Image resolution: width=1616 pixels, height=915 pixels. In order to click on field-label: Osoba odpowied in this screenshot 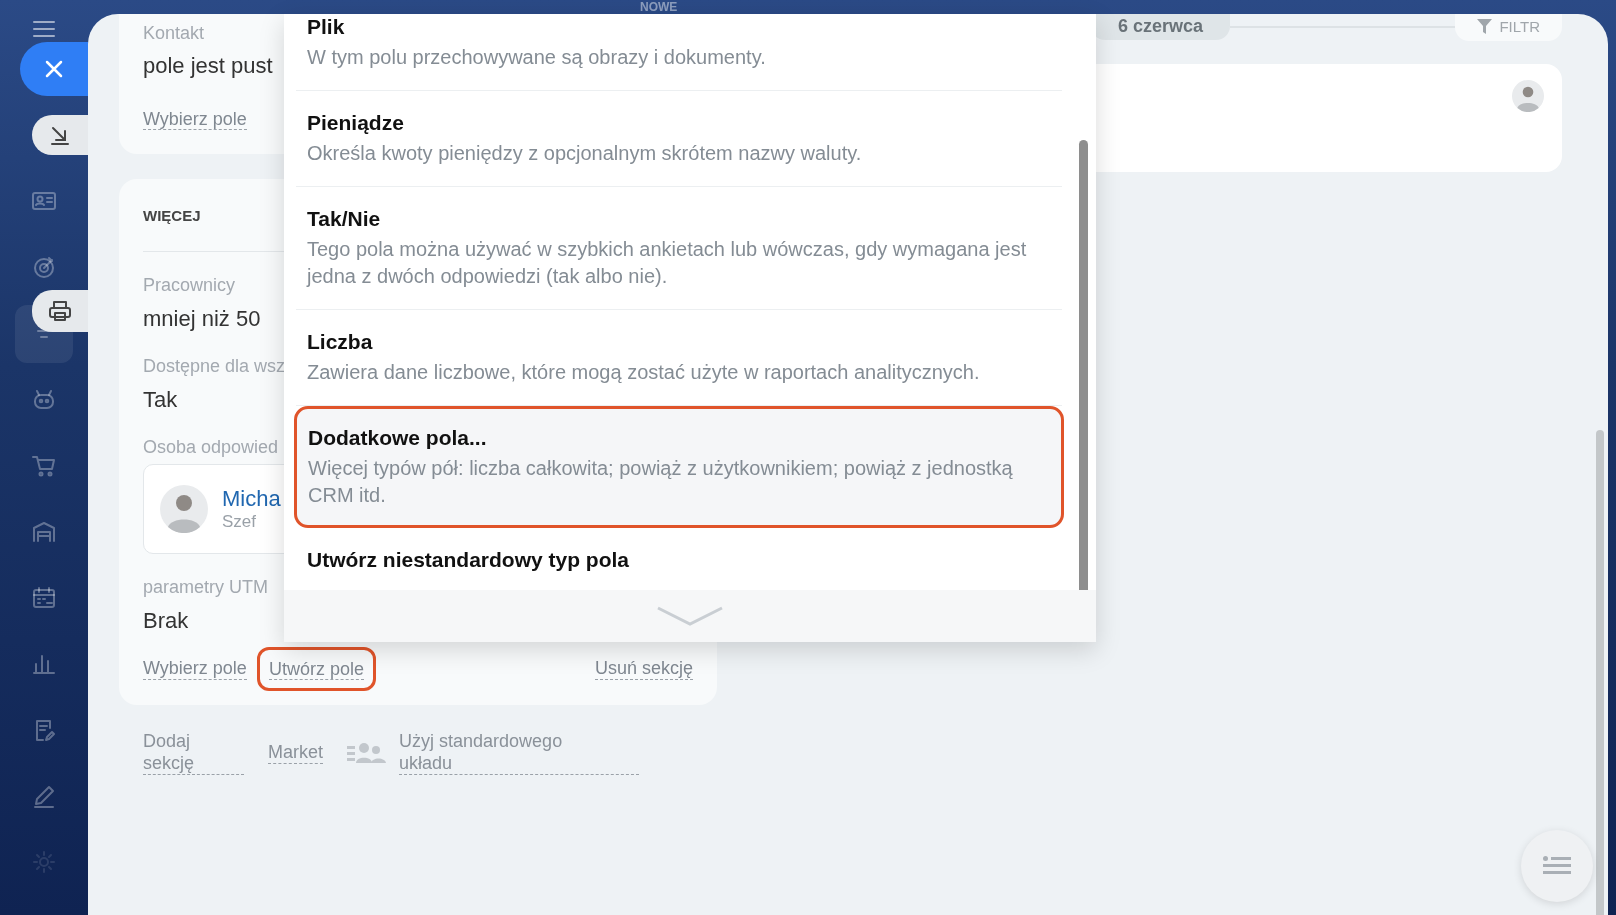, I will do `click(211, 447)`.